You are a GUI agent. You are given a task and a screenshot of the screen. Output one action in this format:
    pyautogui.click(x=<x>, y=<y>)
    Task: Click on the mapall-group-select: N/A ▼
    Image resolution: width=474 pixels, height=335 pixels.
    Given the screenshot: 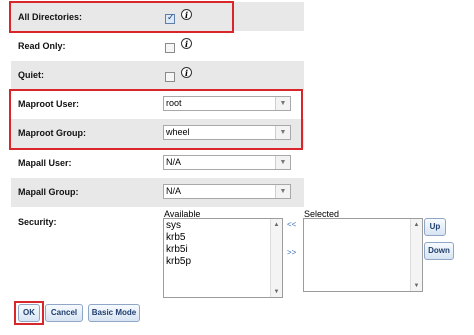 What is the action you would take?
    pyautogui.click(x=227, y=191)
    